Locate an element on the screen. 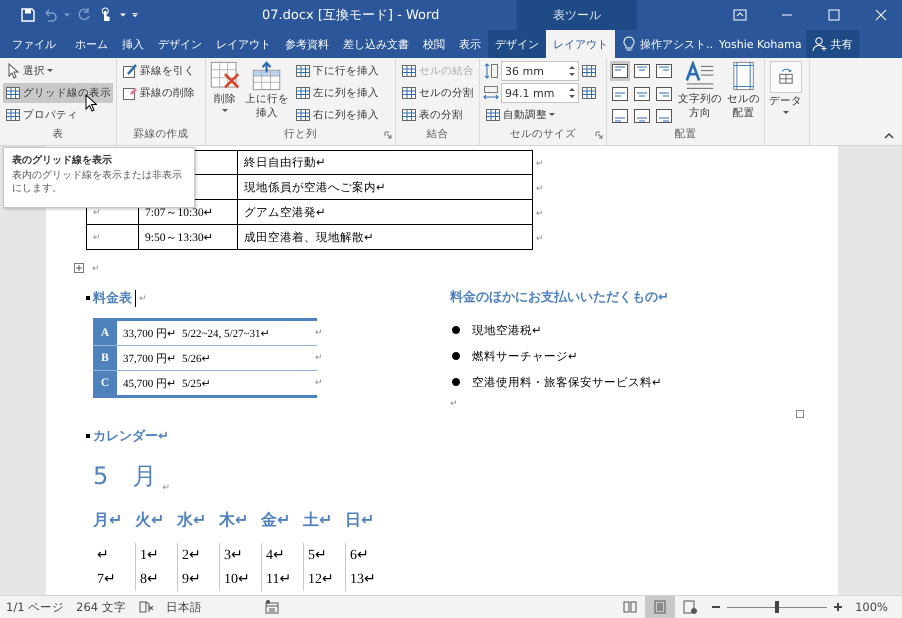 This screenshot has width=902, height=618. word-count: 264 文字 is located at coordinates (101, 607).